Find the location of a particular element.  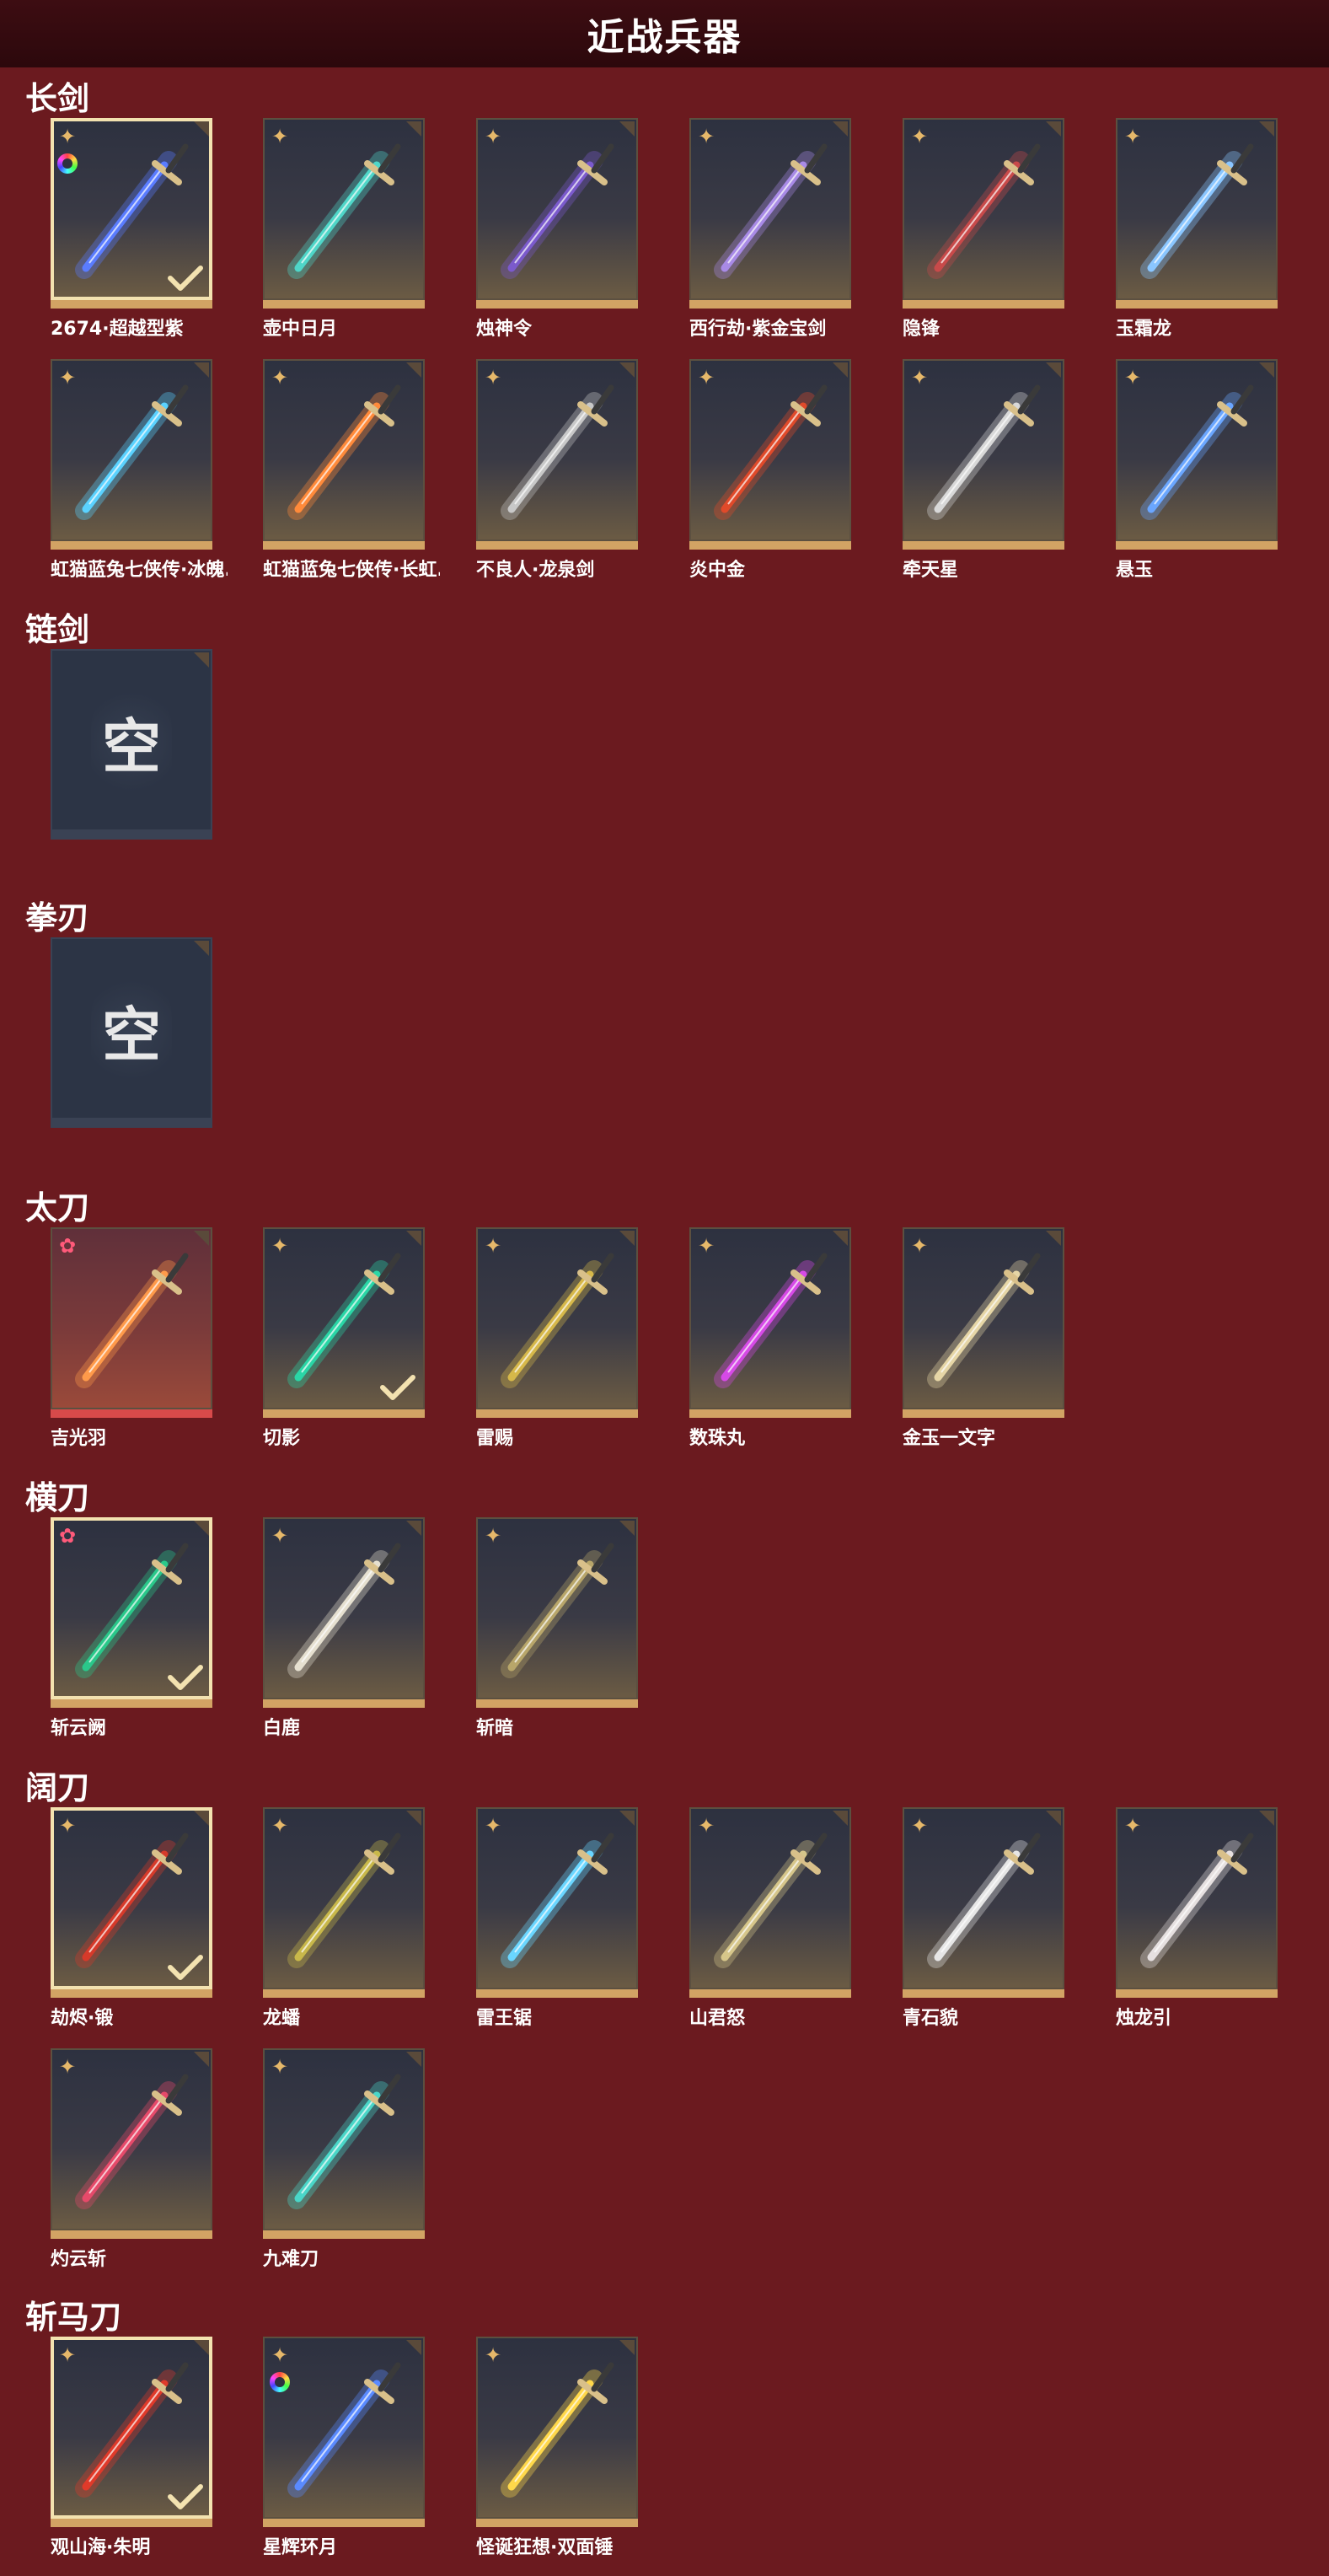

weapon-card-h1: ✿ 斩云阙 is located at coordinates (132, 1628).